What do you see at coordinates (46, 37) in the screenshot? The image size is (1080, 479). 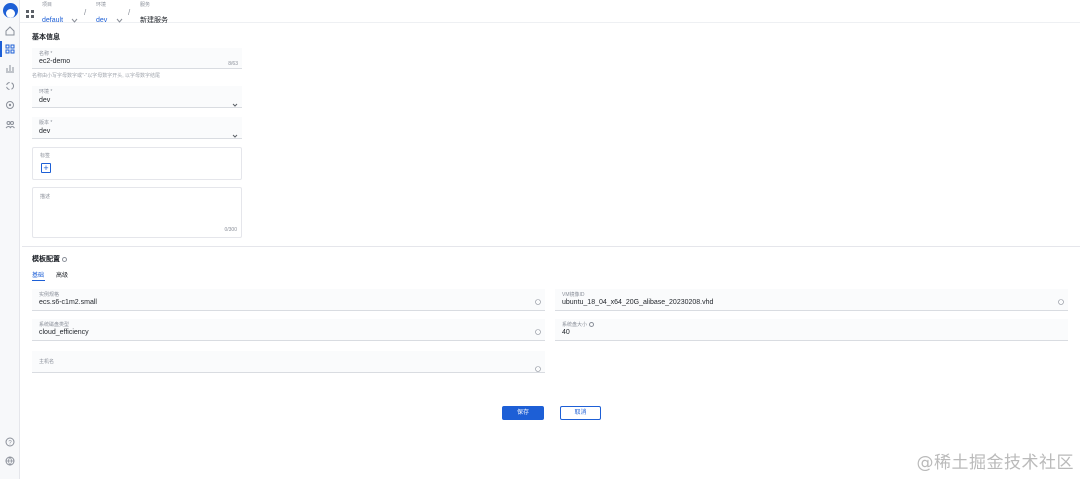 I see `basic-info-title: 基本信息` at bounding box center [46, 37].